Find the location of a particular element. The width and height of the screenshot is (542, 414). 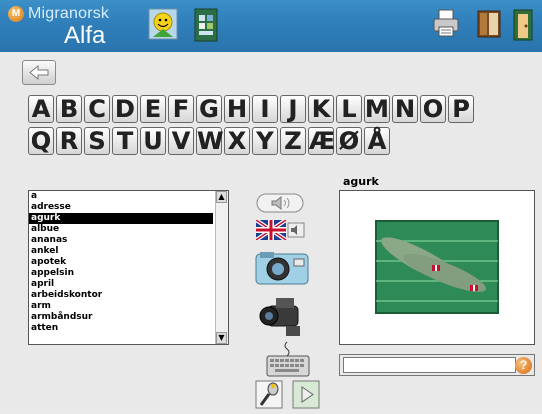

letter-button: N is located at coordinates (405, 109).